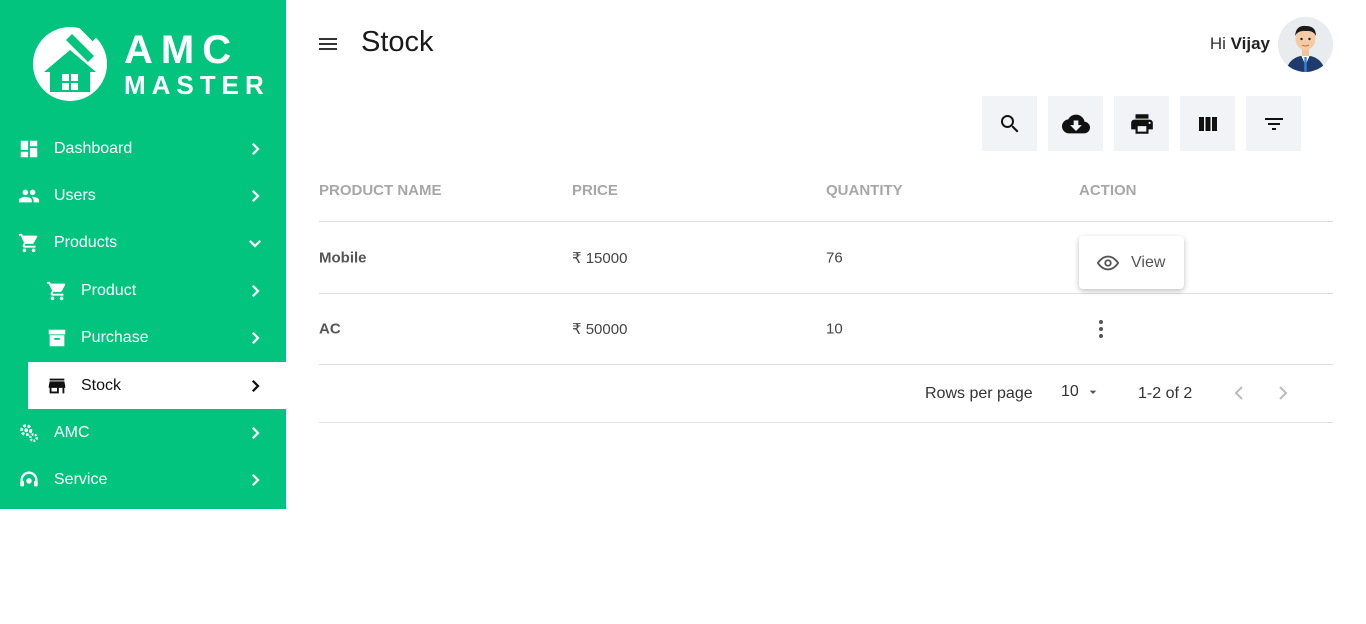 Image resolution: width=1366 pixels, height=624 pixels. I want to click on sidebar-item-label: Products, so click(86, 243).